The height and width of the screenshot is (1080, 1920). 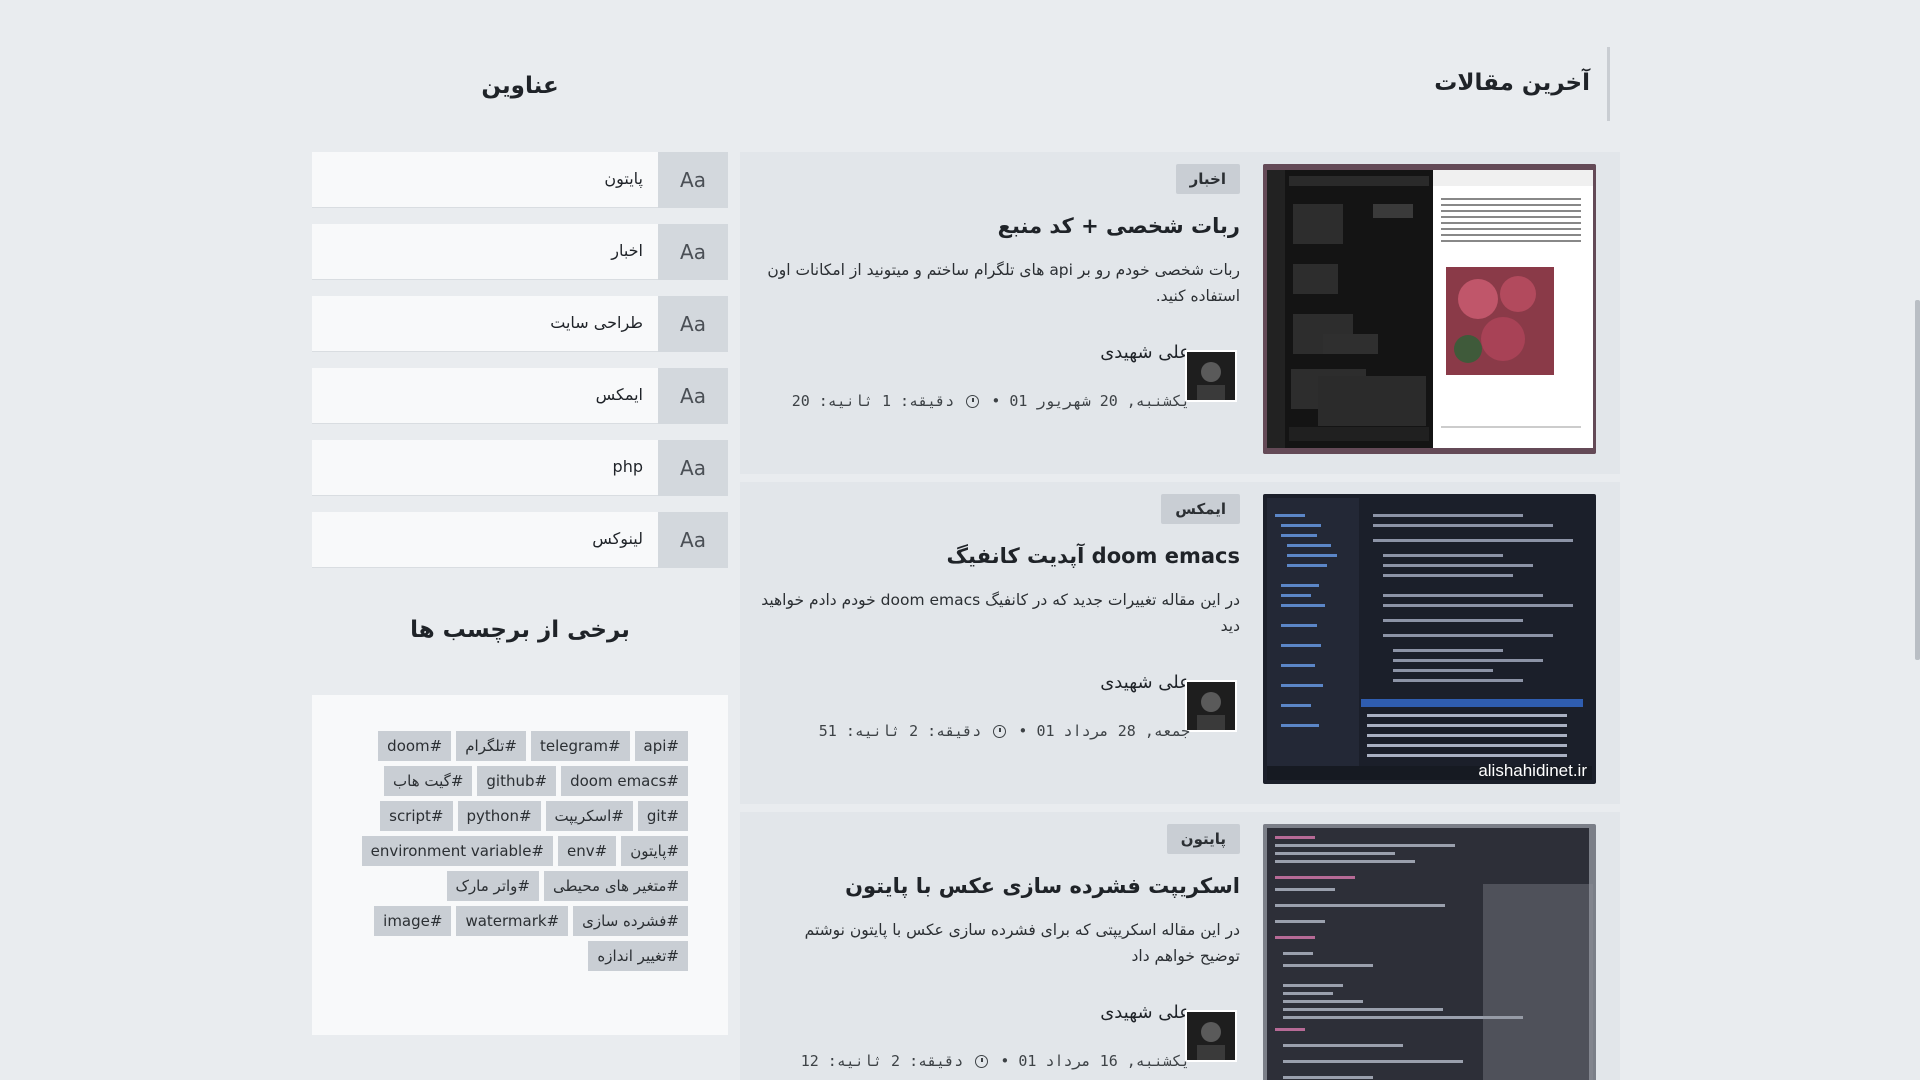 What do you see at coordinates (661, 746) in the screenshot?
I see `tag-chip: api#` at bounding box center [661, 746].